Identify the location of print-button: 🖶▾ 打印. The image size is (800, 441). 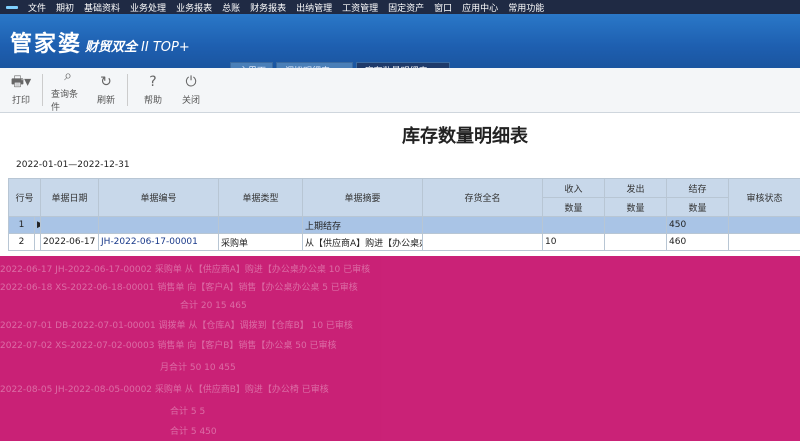
(21, 90).